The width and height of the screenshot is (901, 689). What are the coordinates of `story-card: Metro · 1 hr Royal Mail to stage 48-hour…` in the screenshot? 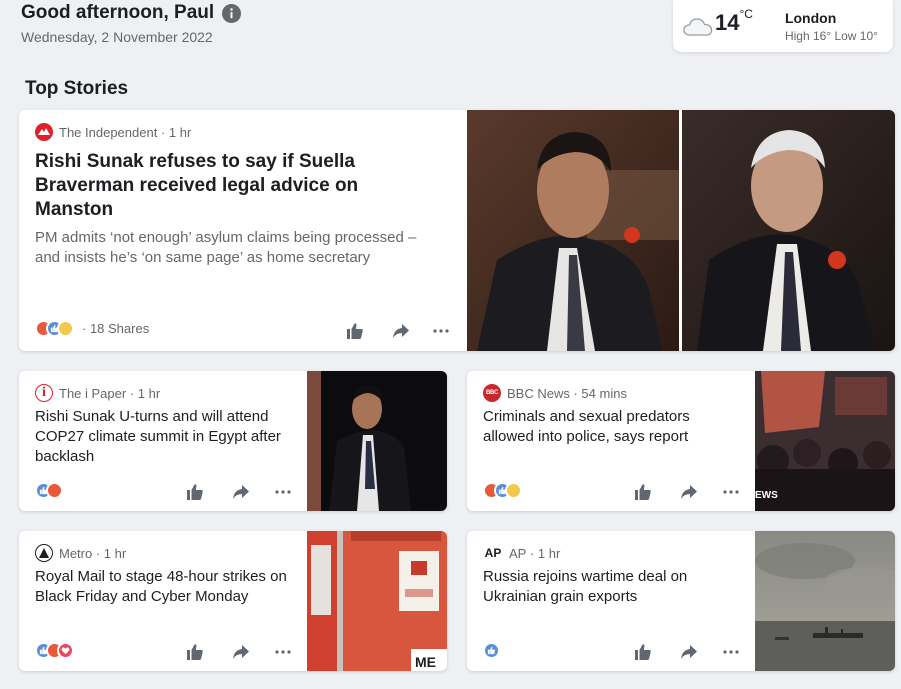 It's located at (233, 601).